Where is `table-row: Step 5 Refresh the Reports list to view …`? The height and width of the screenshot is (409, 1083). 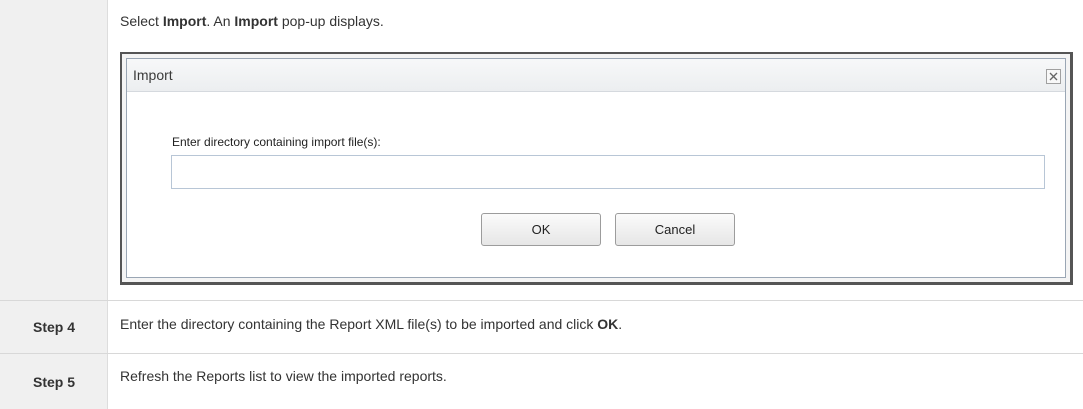 table-row: Step 5 Refresh the Reports list to view … is located at coordinates (541, 381).